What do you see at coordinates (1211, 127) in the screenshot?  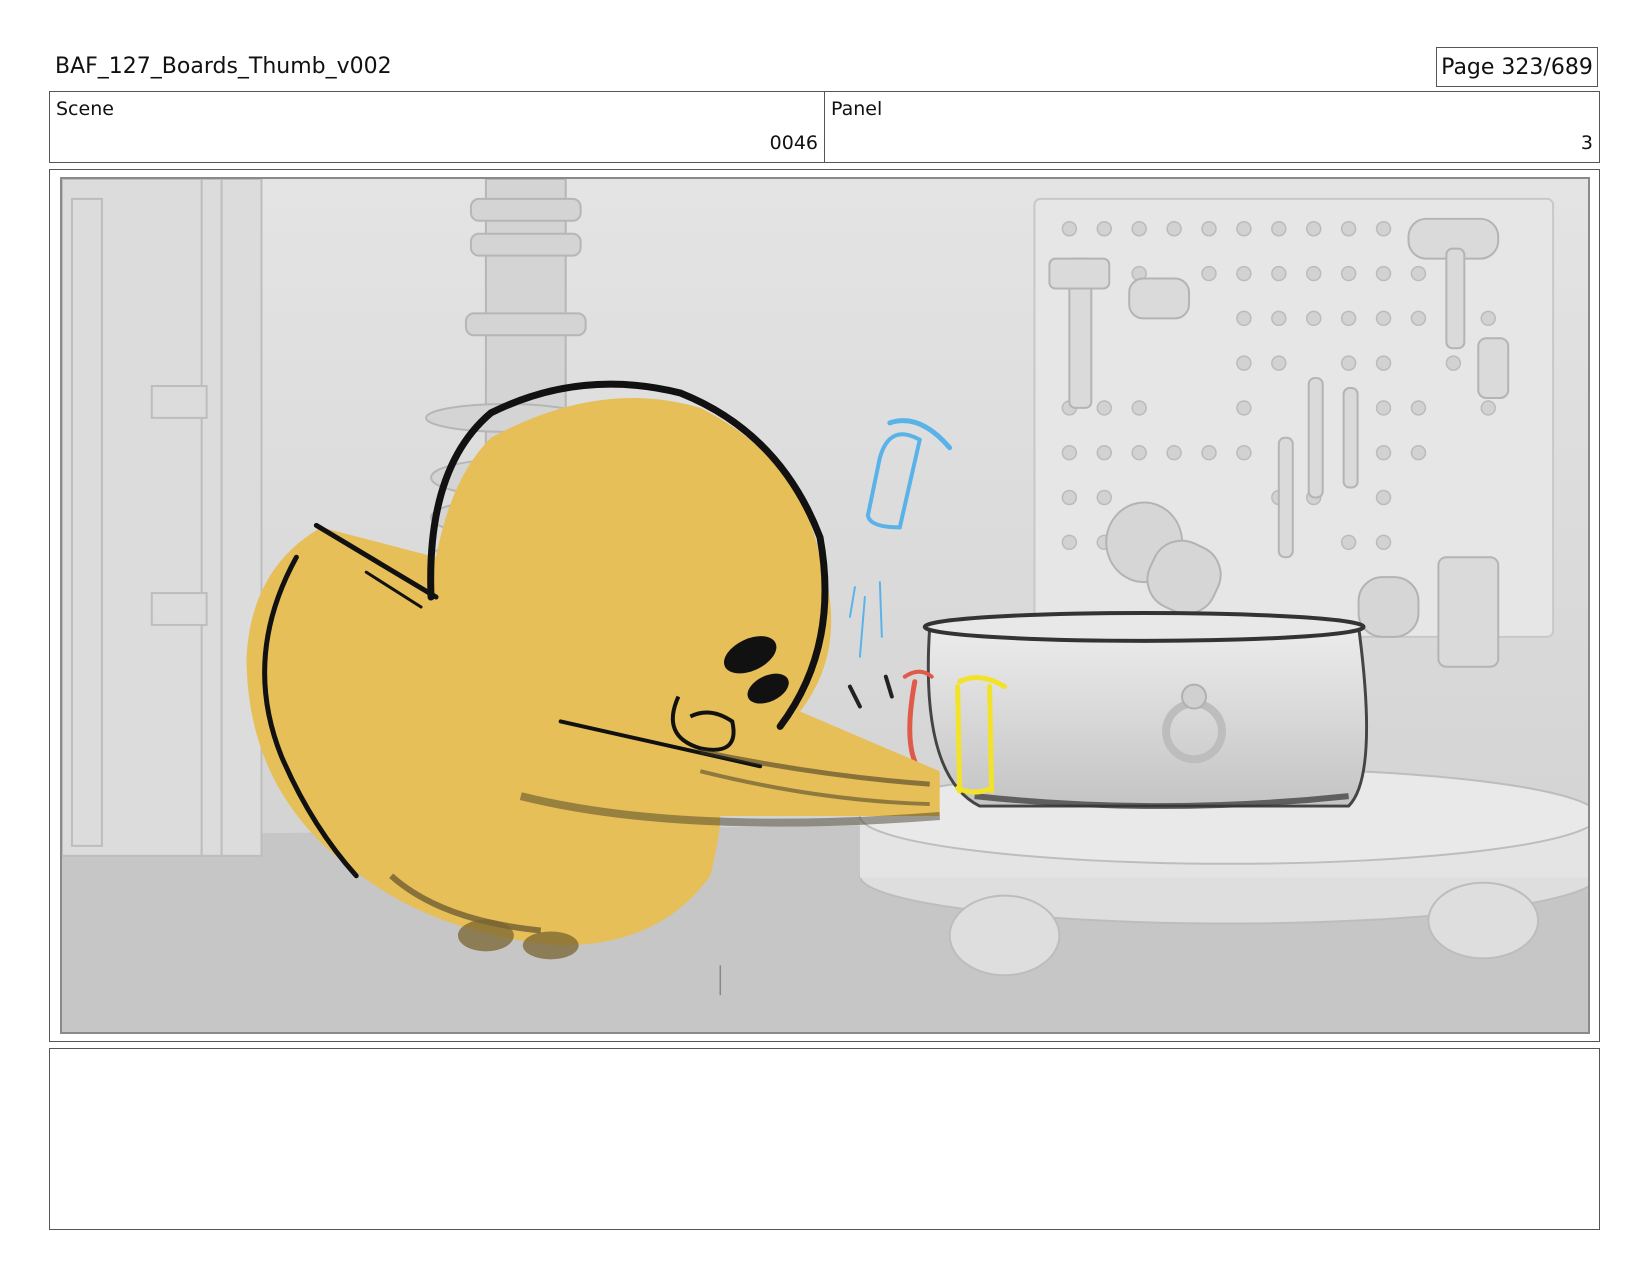 I see `panel-cell: Panel 3` at bounding box center [1211, 127].